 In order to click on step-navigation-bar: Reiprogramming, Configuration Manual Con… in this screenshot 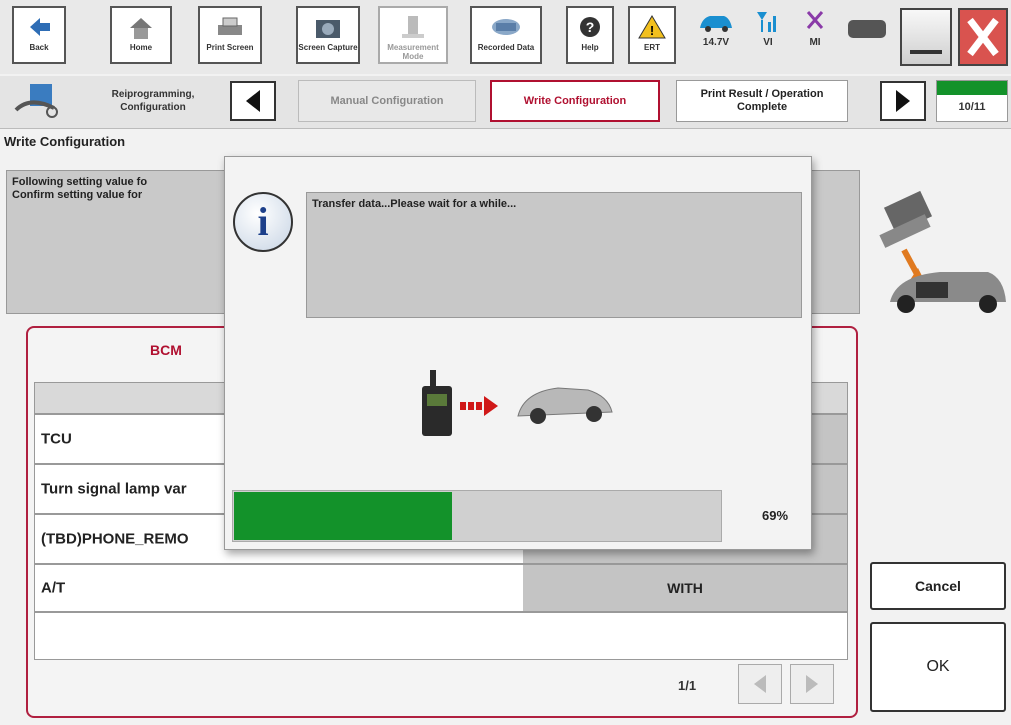, I will do `click(505, 102)`.